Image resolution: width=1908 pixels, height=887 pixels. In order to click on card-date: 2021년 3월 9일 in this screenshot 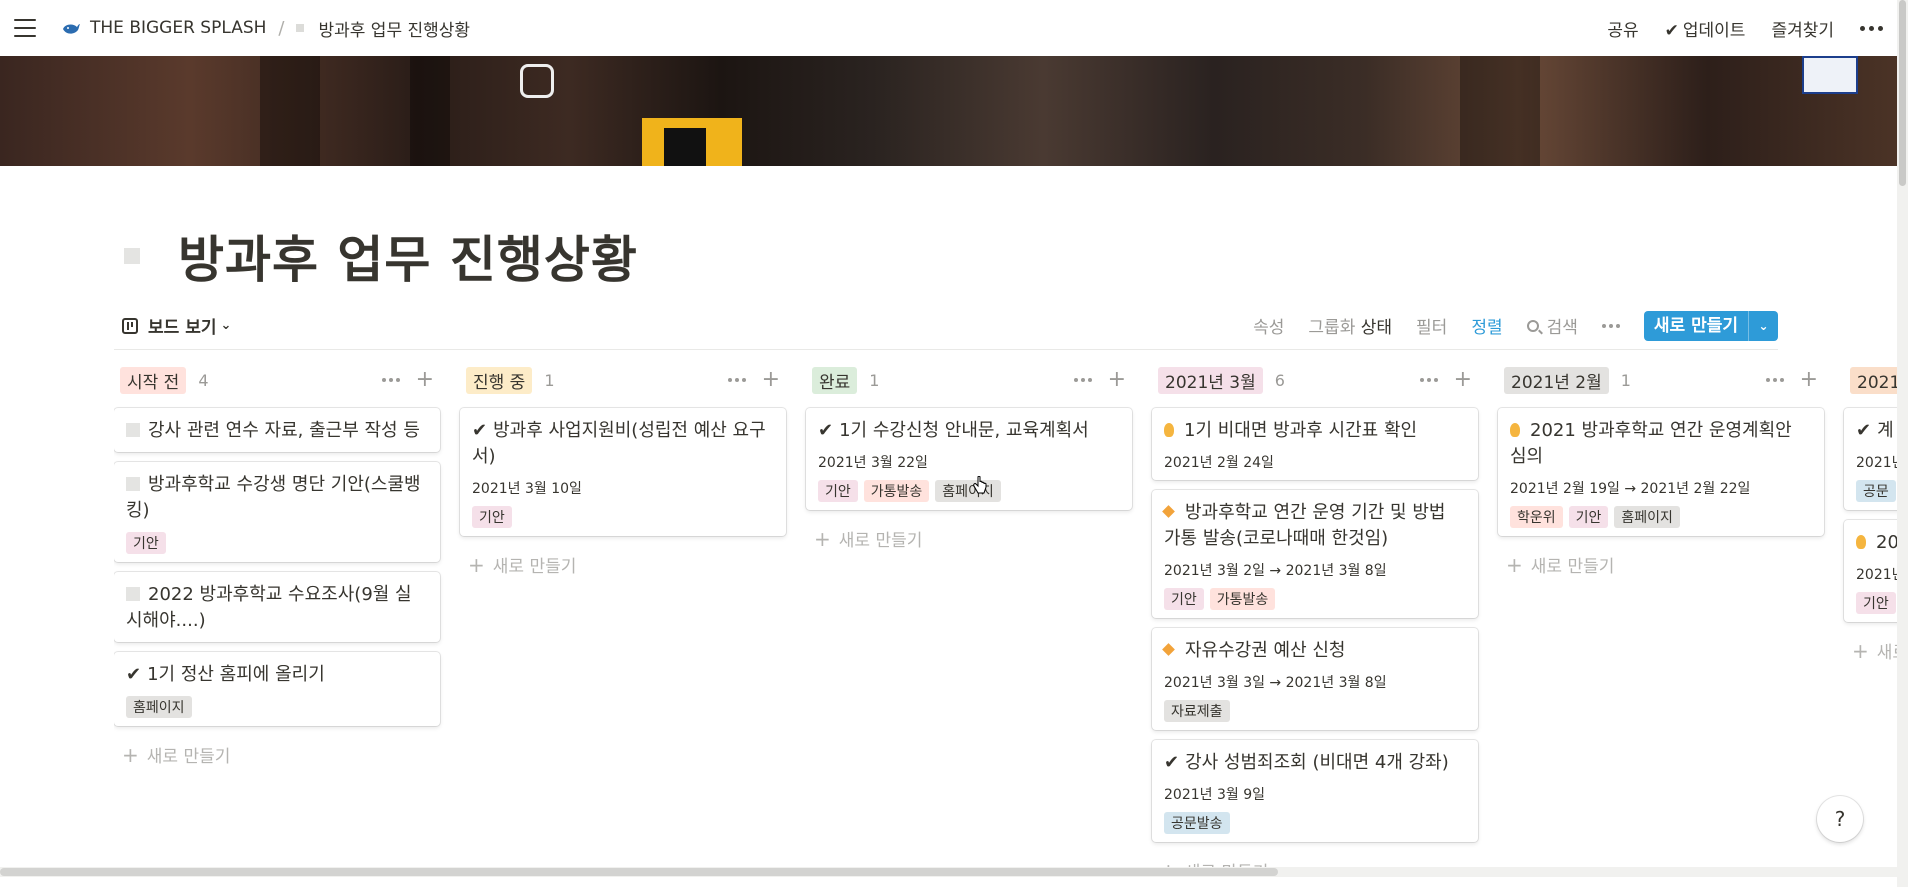, I will do `click(1214, 795)`.